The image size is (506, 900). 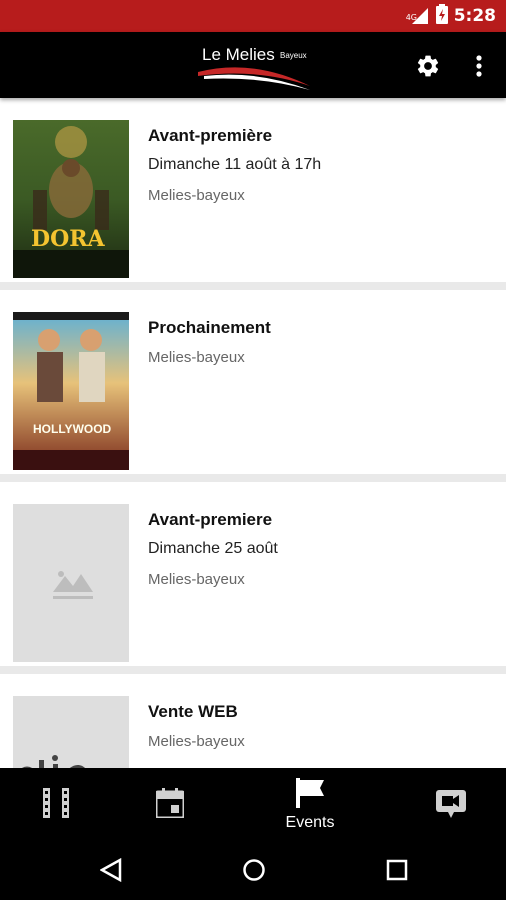 I want to click on event-card: Vente WEB Melies-bayeux, so click(x=253, y=721).